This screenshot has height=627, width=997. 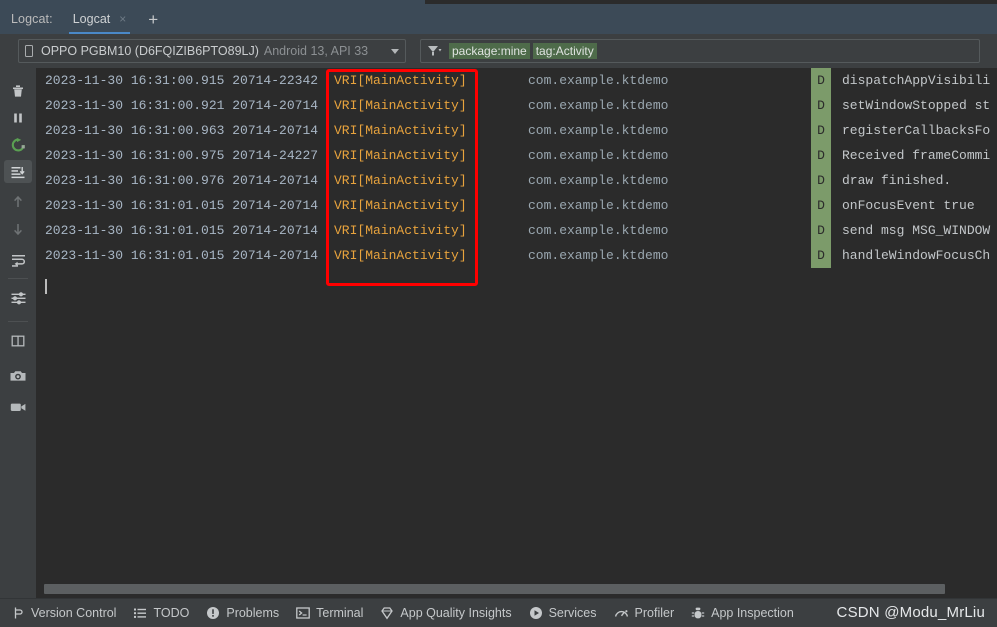 What do you see at coordinates (752, 613) in the screenshot?
I see `status-label-app-inspection: App Inspection` at bounding box center [752, 613].